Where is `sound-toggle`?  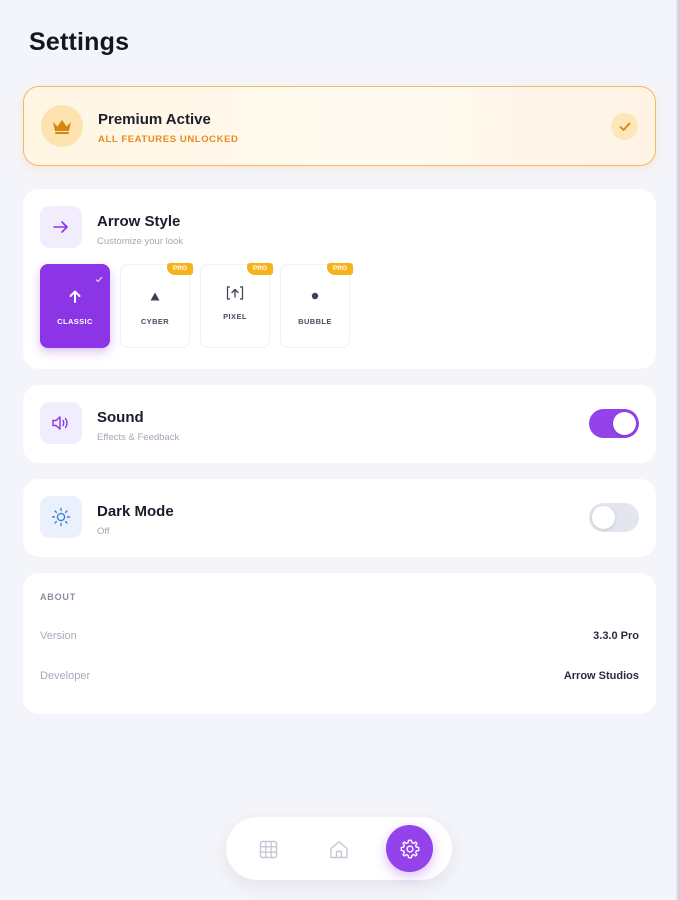 sound-toggle is located at coordinates (614, 423).